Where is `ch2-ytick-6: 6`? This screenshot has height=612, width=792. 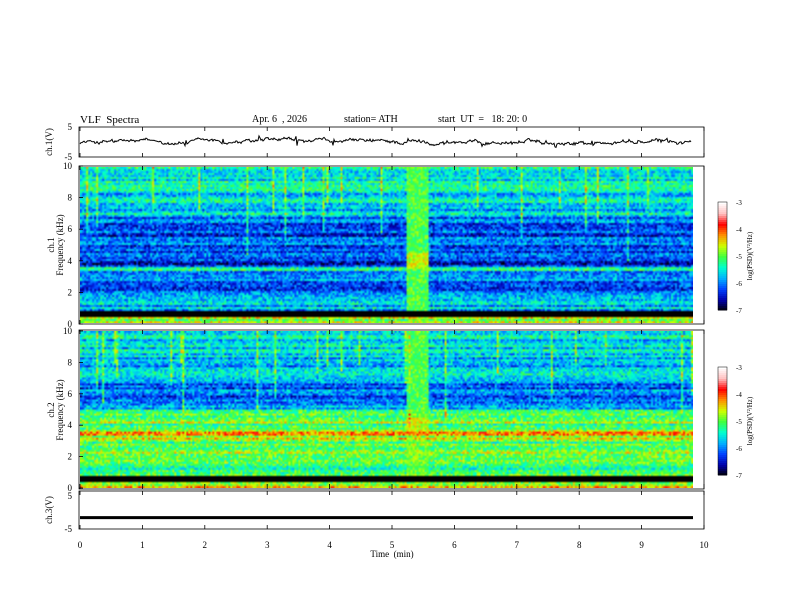
ch2-ytick-6: 6 is located at coordinates (70, 394).